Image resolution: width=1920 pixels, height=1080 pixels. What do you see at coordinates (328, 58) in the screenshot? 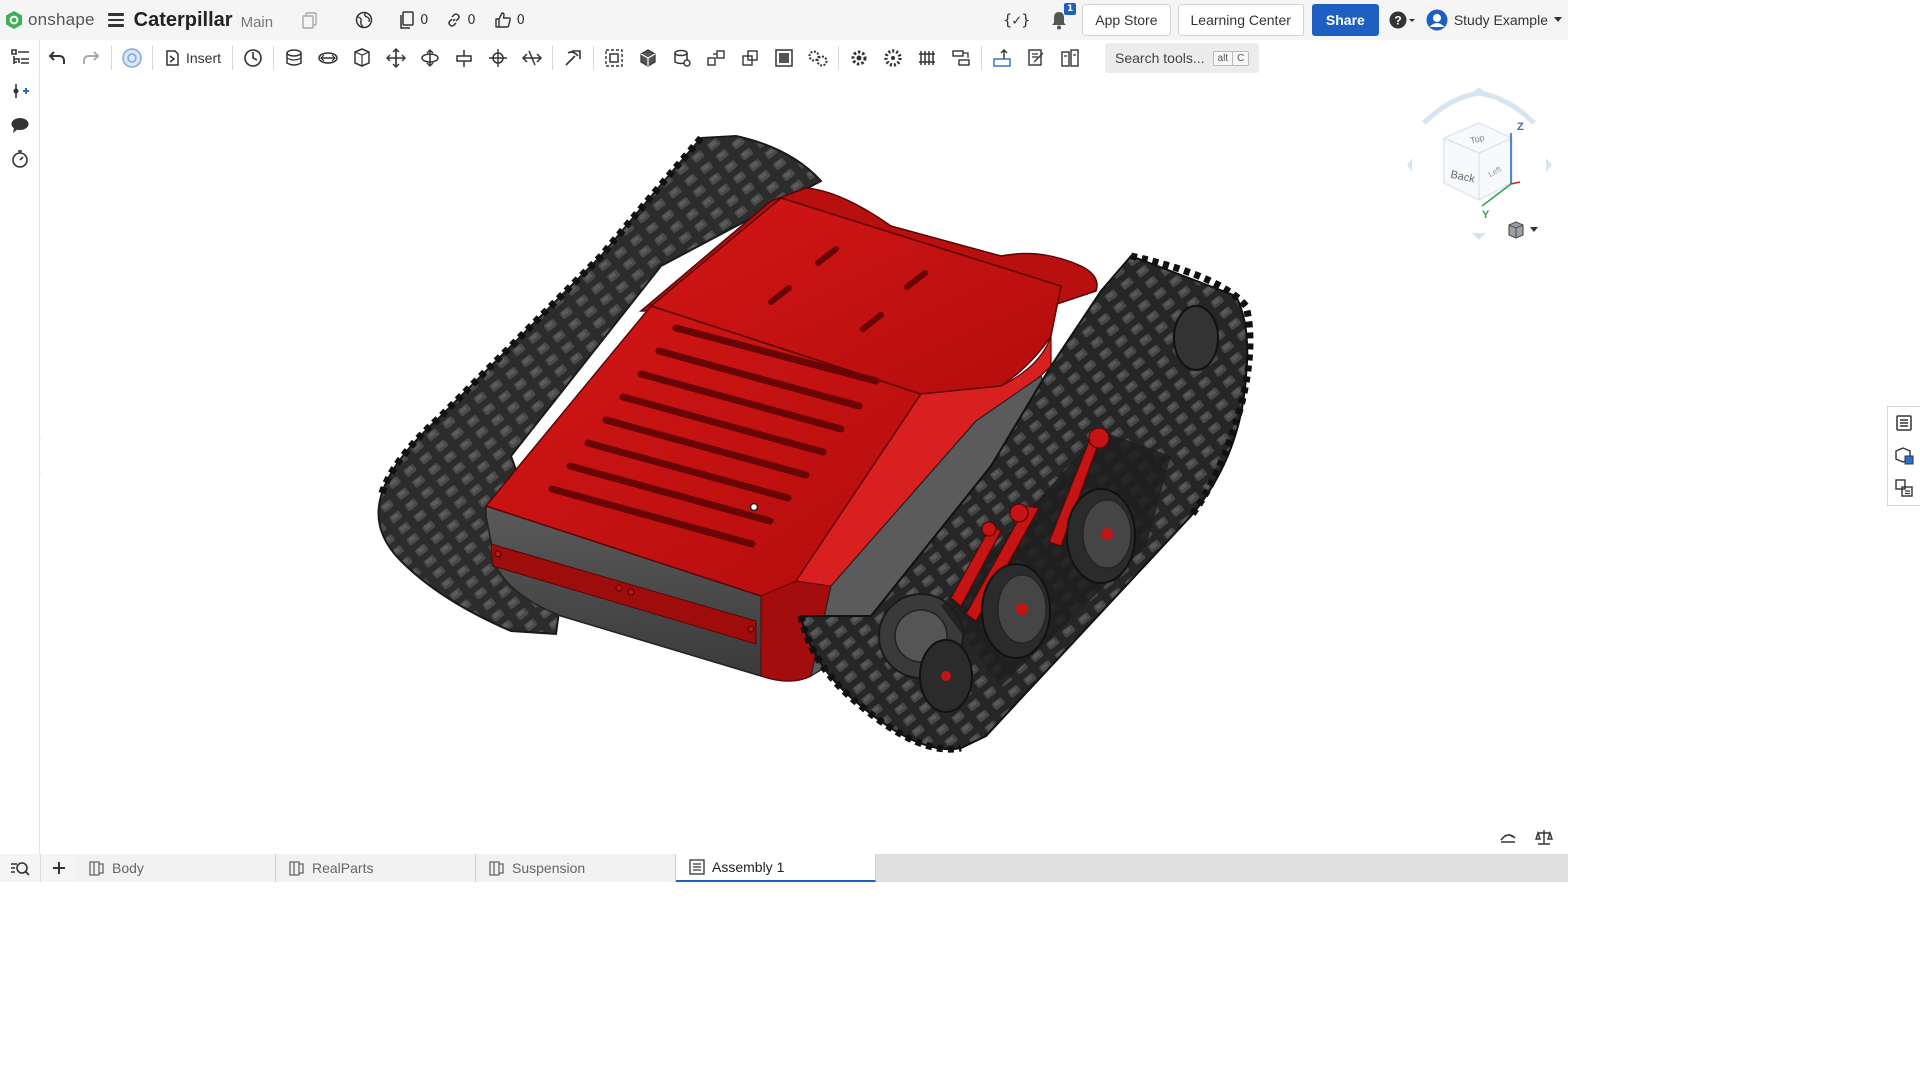
I see `slider-mate-button` at bounding box center [328, 58].